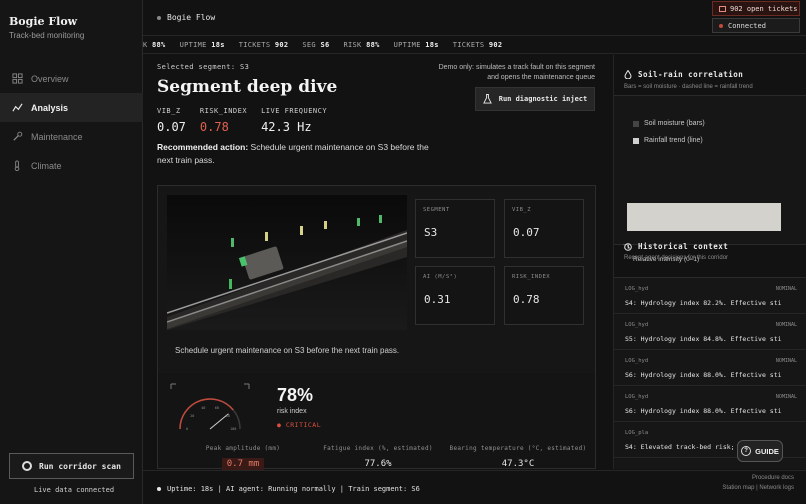  I want to click on guide-button: ? GUIDE, so click(760, 451).